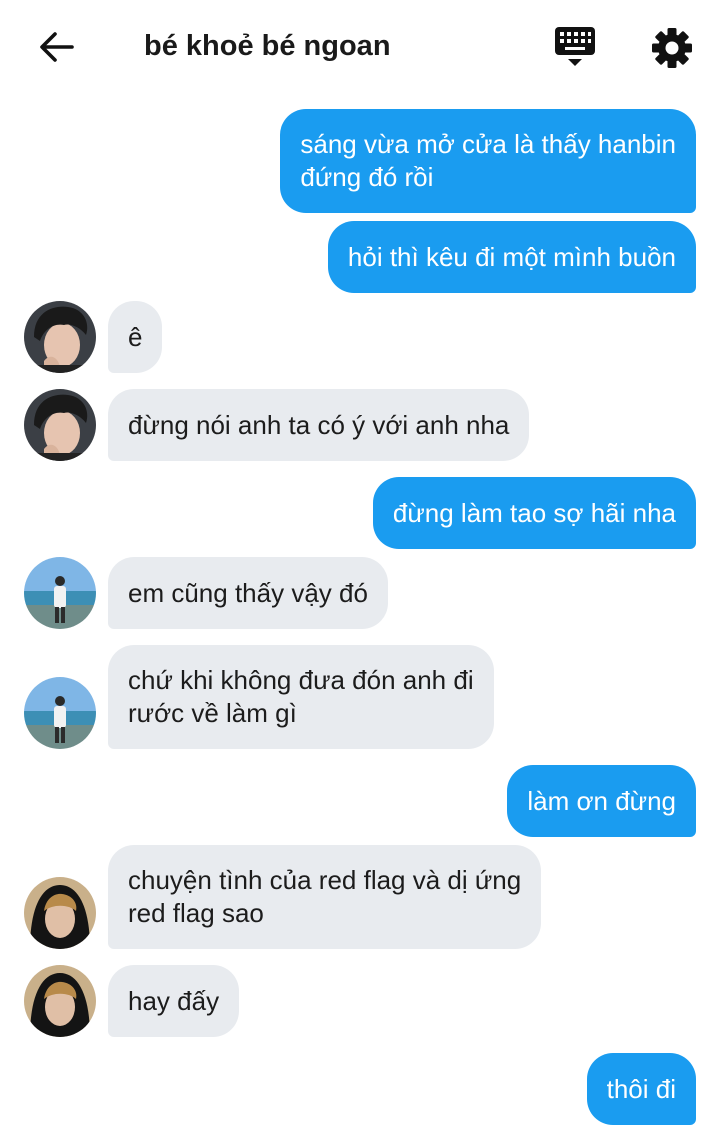  I want to click on message-line: hay đấy, so click(174, 1000).